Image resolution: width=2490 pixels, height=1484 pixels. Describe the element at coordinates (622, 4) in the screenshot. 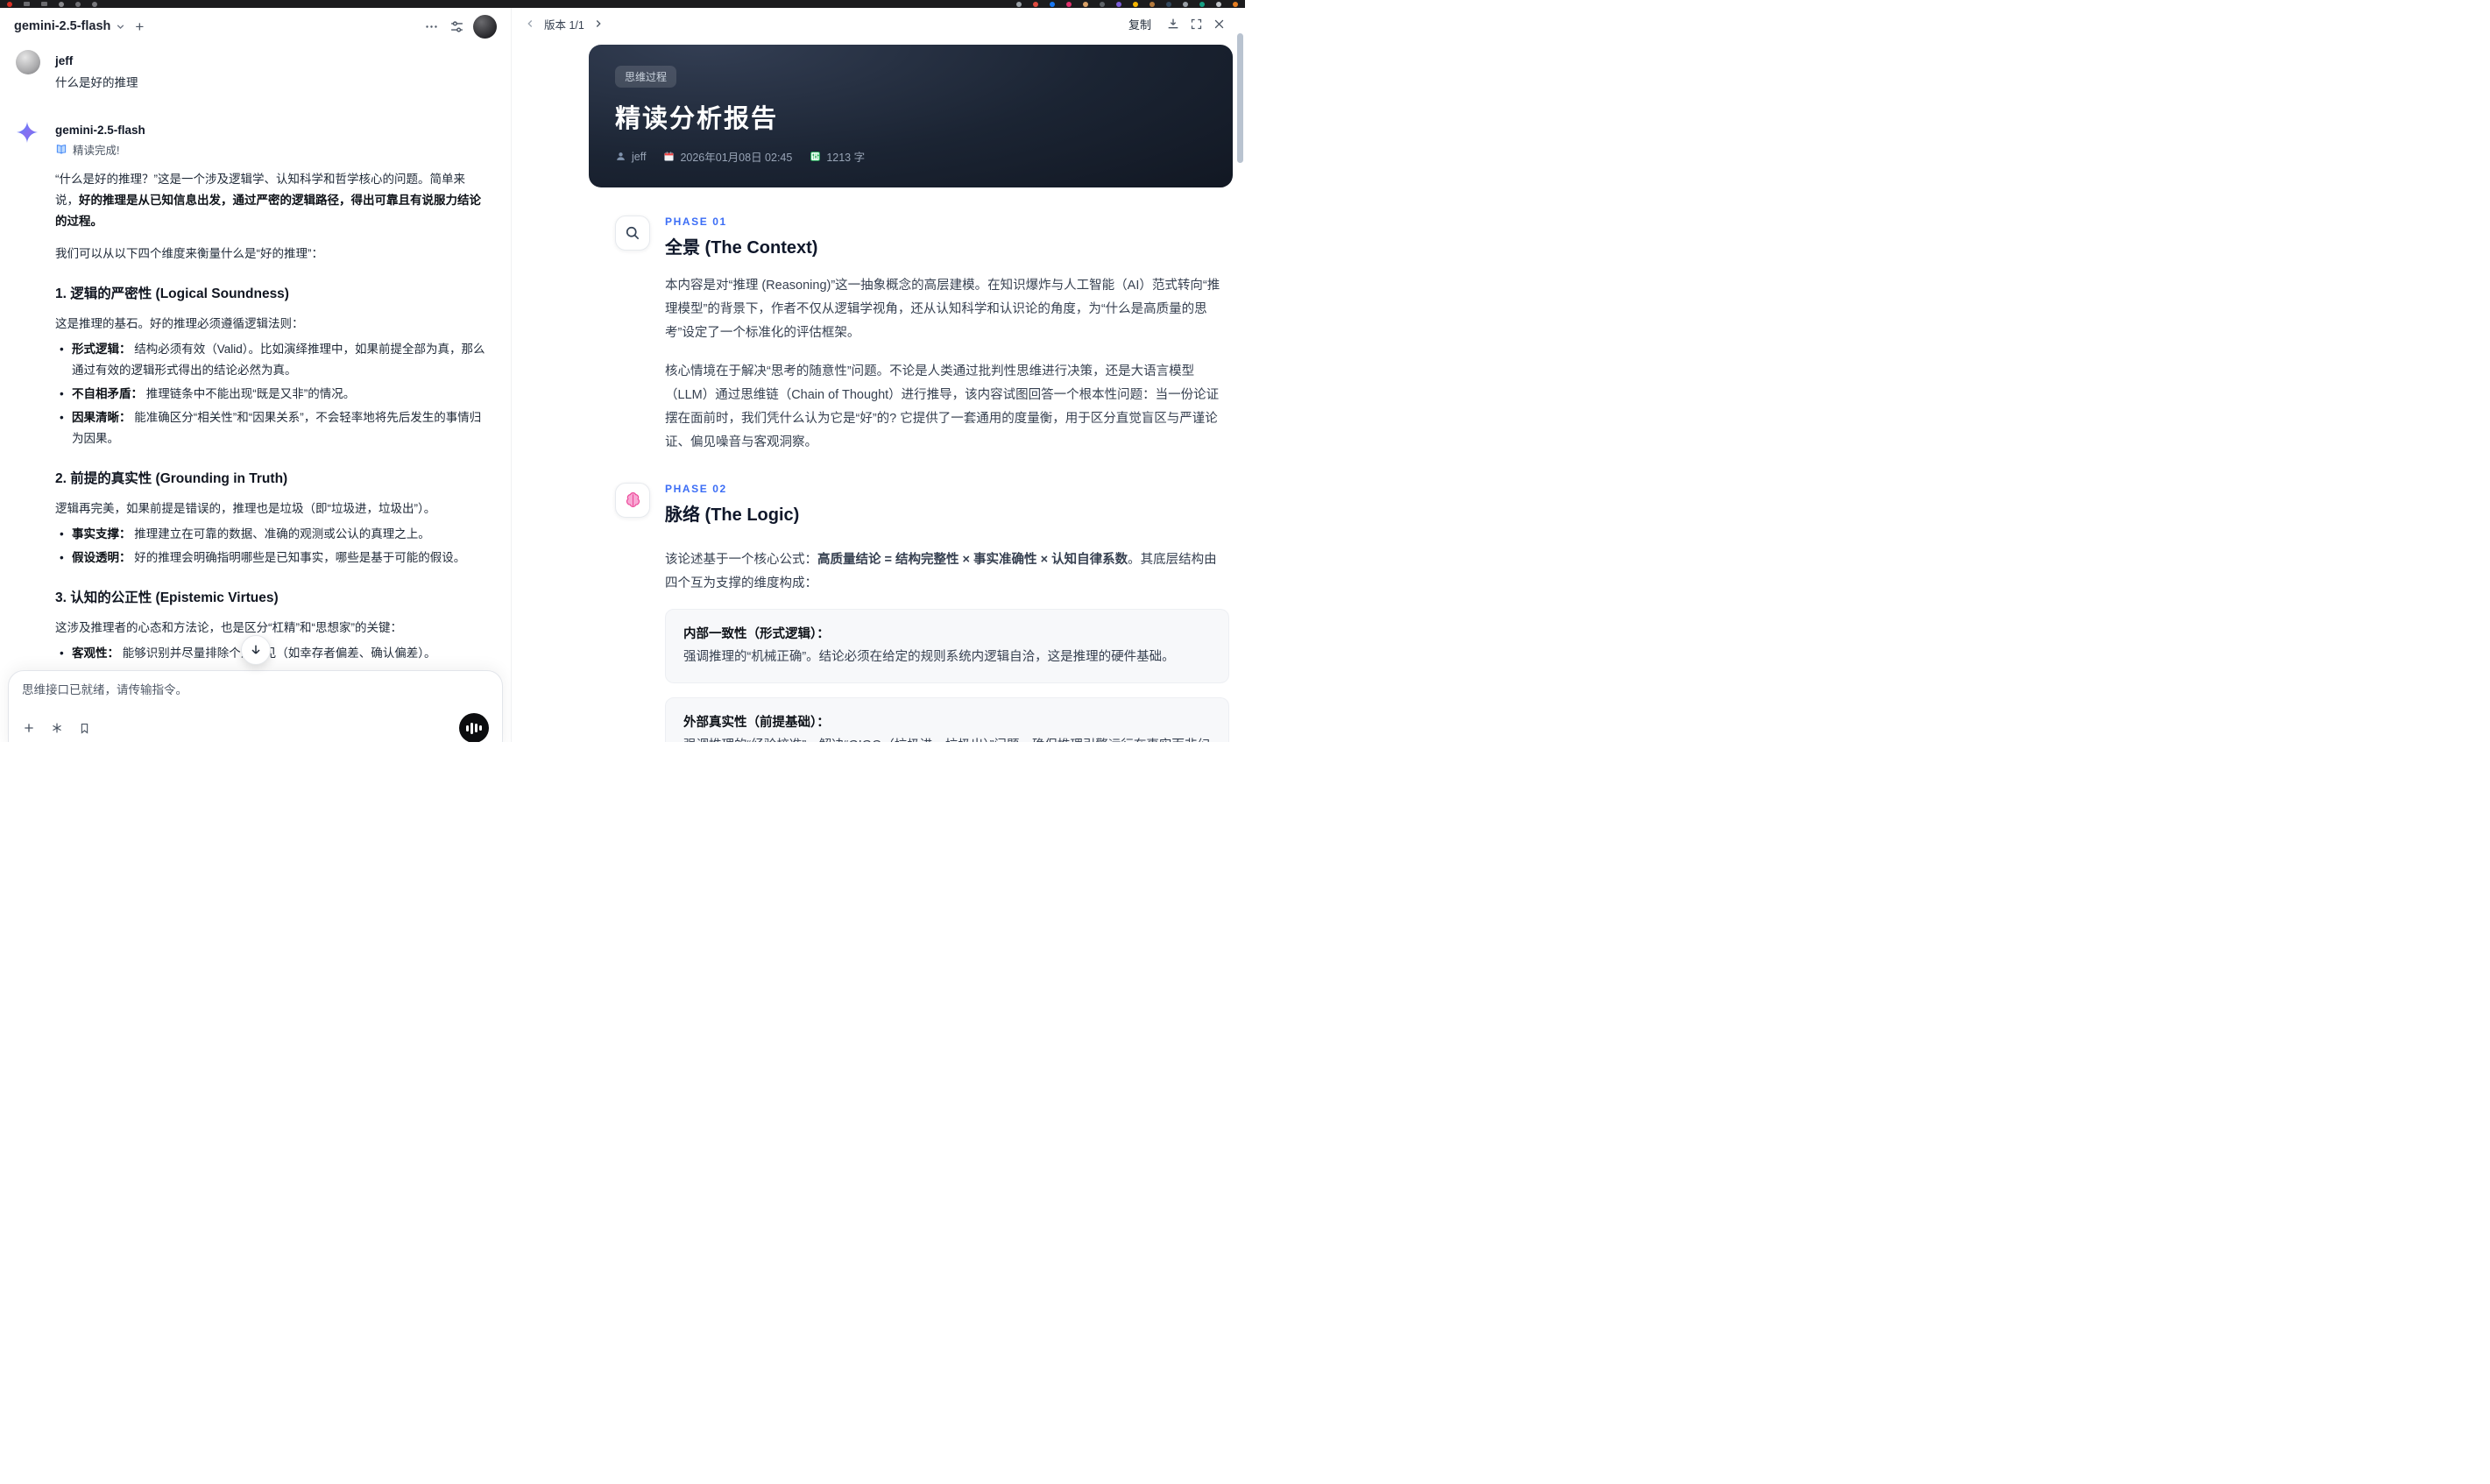

I see `browser-toolbar` at that location.